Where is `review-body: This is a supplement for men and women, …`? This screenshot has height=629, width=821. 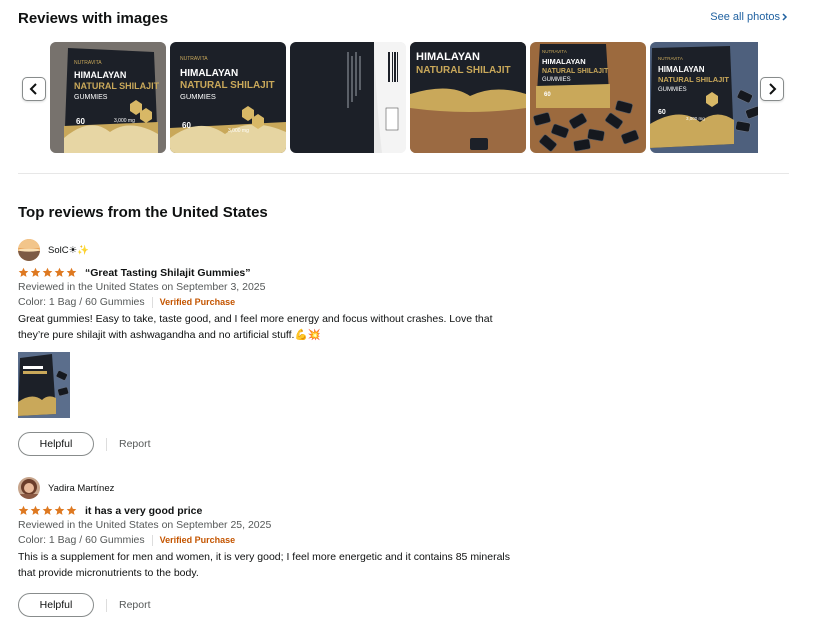
review-body: This is a supplement for men and women, … is located at coordinates (264, 565).